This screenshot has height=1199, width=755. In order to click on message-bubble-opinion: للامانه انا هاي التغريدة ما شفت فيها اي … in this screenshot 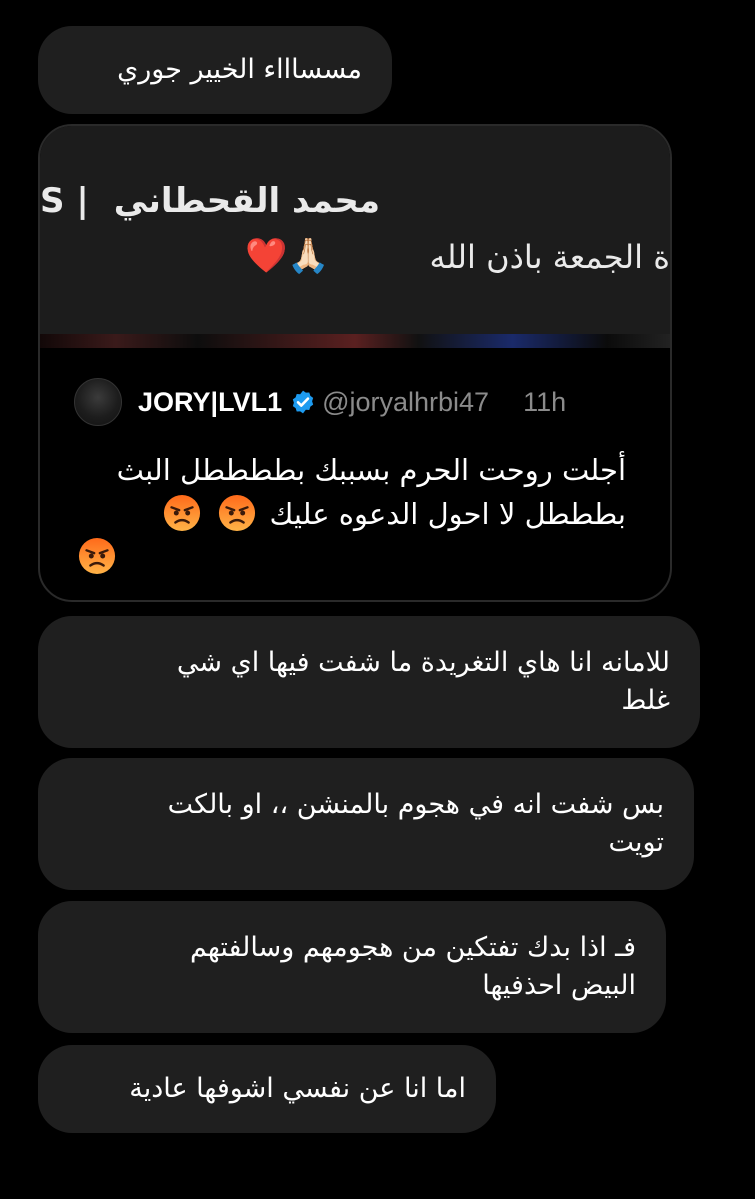, I will do `click(369, 682)`.